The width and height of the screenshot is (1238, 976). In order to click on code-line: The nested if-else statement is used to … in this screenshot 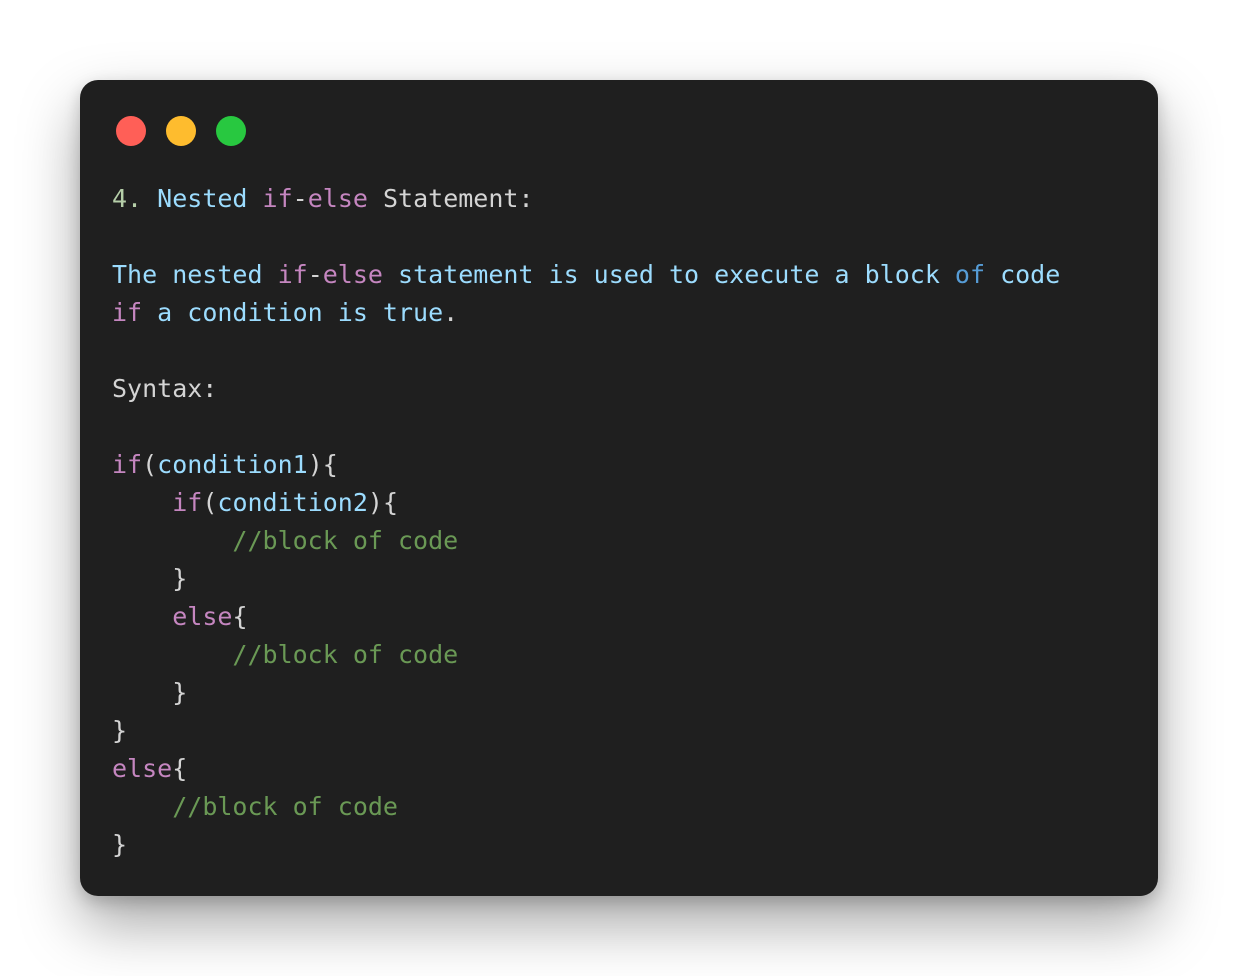, I will do `click(586, 275)`.